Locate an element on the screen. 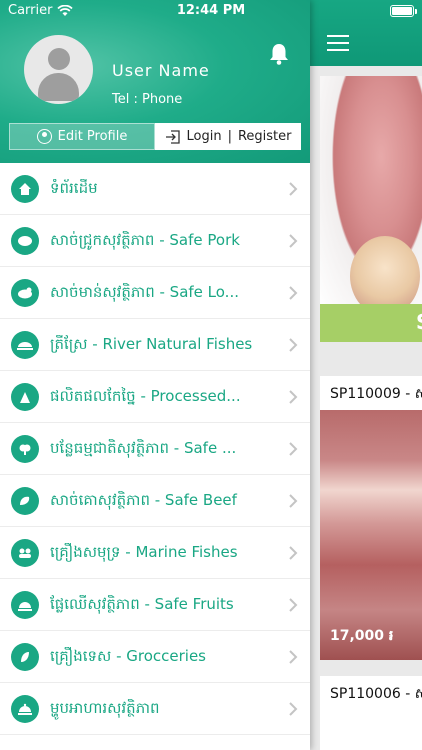  menu-item-groceries: គ្រឿងទេស - Grocceries is located at coordinates (155, 657).